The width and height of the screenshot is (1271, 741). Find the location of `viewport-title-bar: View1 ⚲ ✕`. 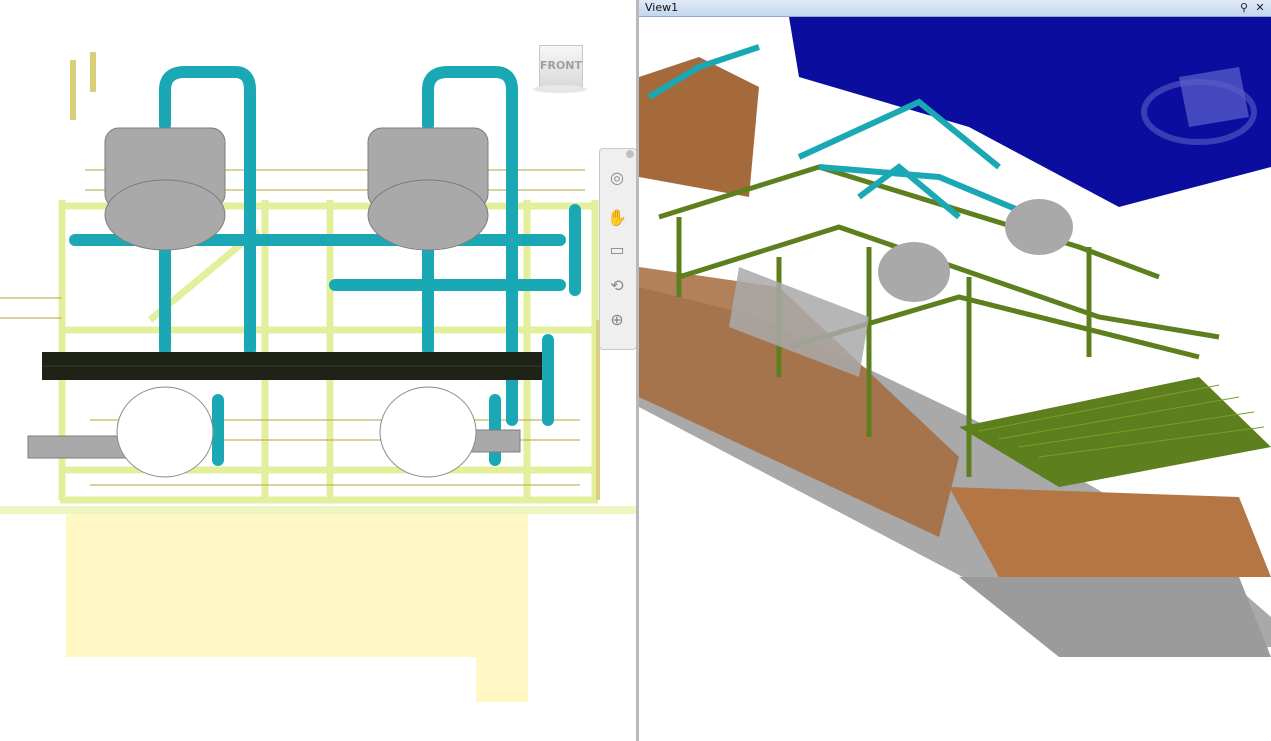

viewport-title-bar: View1 ⚲ ✕ is located at coordinates (955, 8).